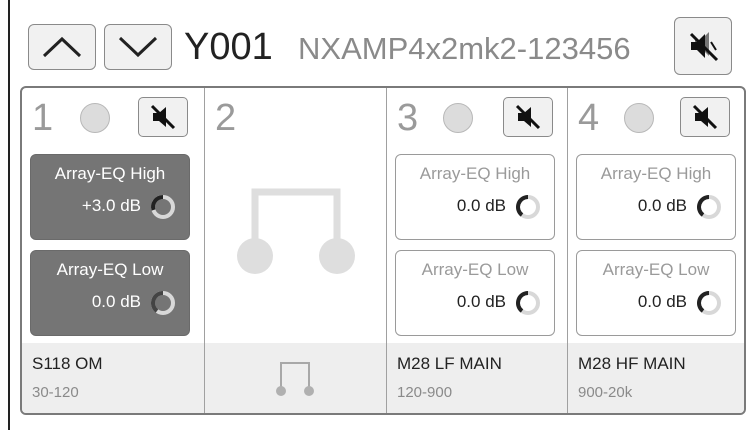 Image resolution: width=755 pixels, height=430 pixels. Describe the element at coordinates (425, 392) in the screenshot. I see `frequency-range: 120-900` at that location.